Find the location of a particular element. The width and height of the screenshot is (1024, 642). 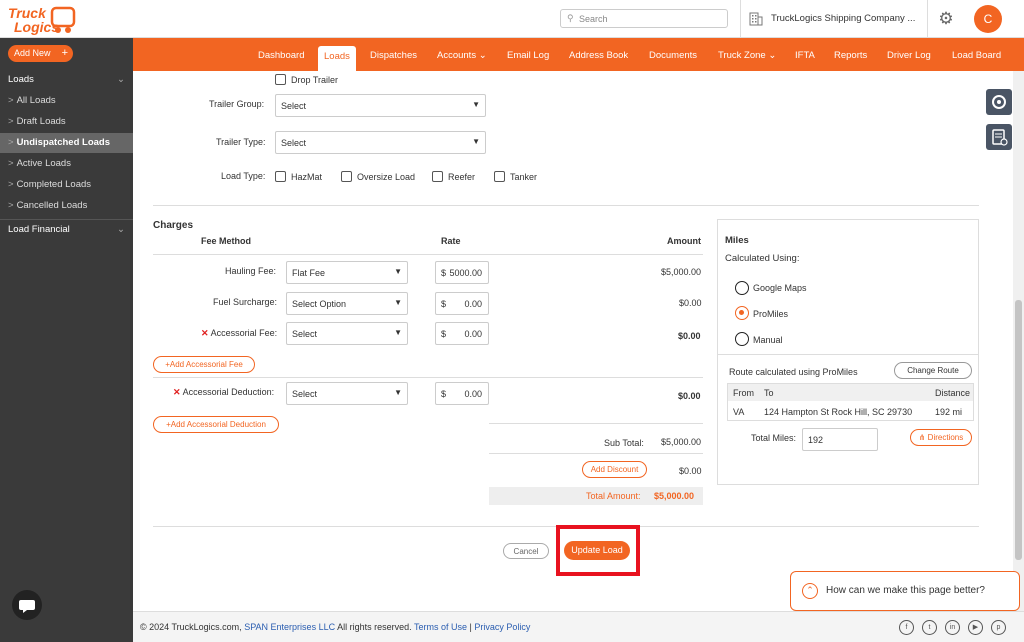

nav-reports: Reports is located at coordinates (850, 55).